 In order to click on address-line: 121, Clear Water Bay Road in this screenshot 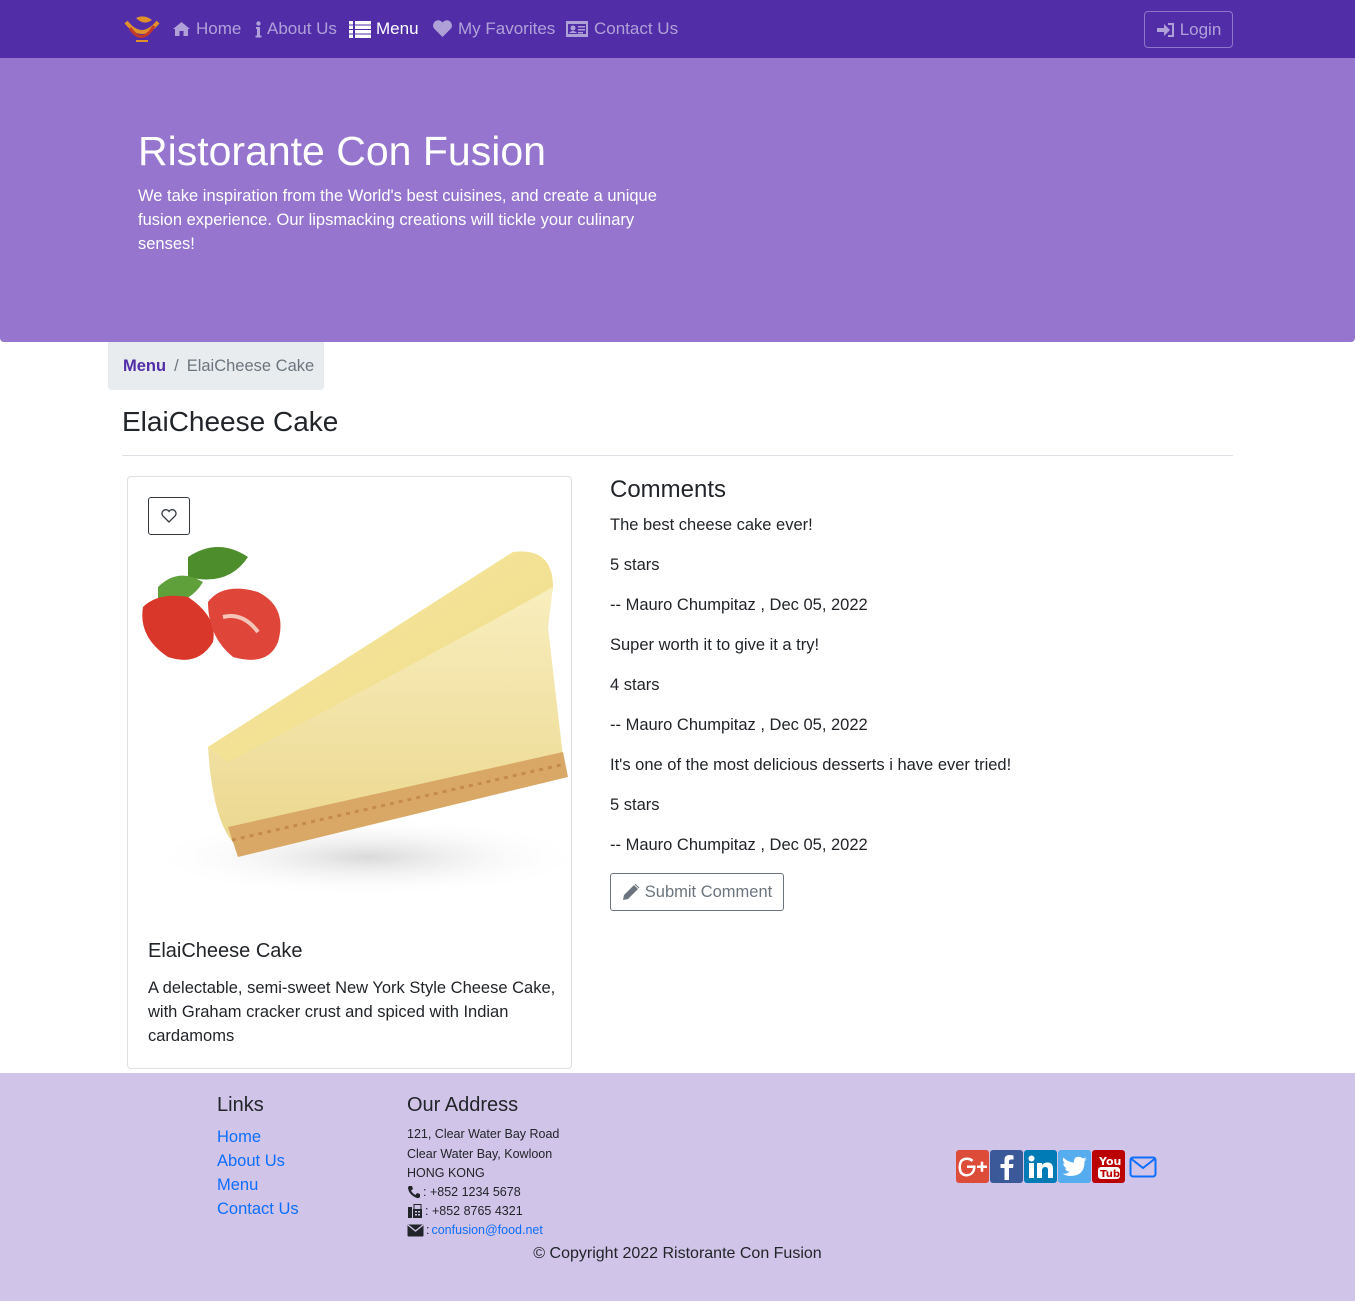, I will do `click(483, 1134)`.